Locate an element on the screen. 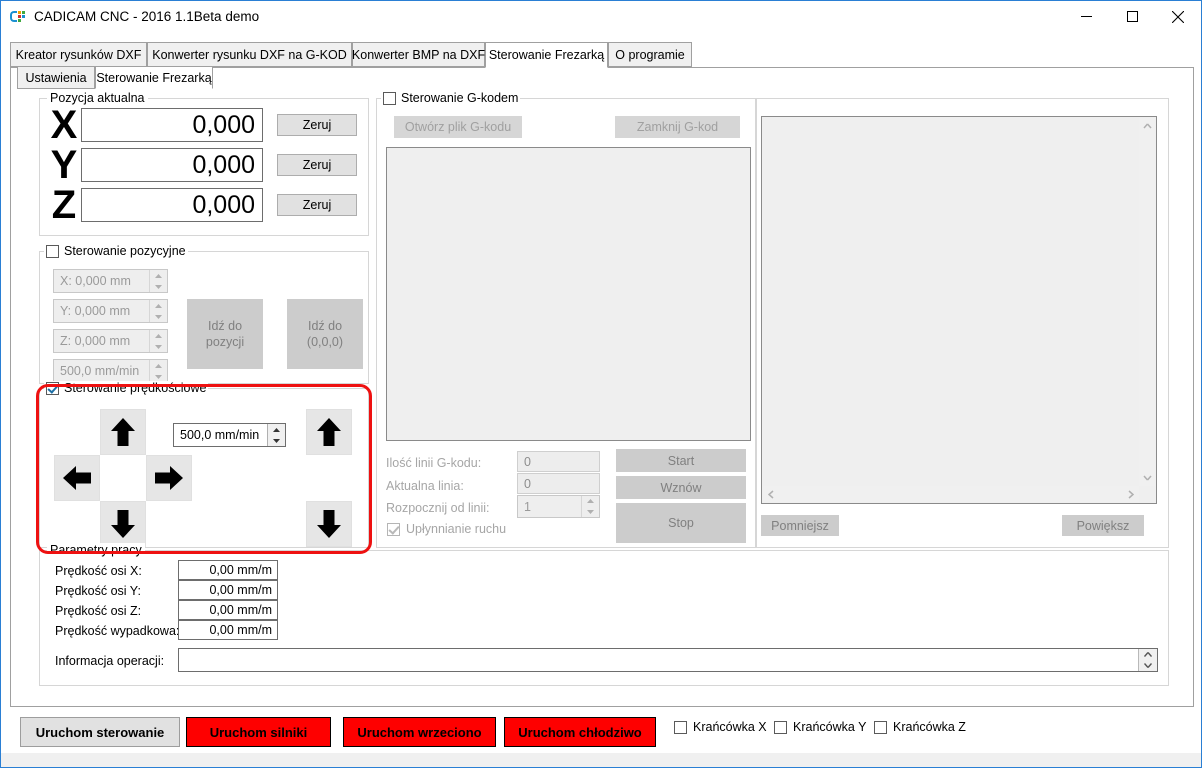  goto-zero-button: Idź do (0,0,0) is located at coordinates (325, 334).